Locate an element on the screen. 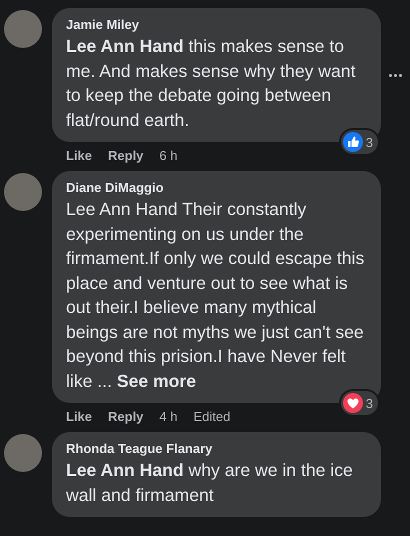  author-name: Diane DiMaggio is located at coordinates (216, 188).